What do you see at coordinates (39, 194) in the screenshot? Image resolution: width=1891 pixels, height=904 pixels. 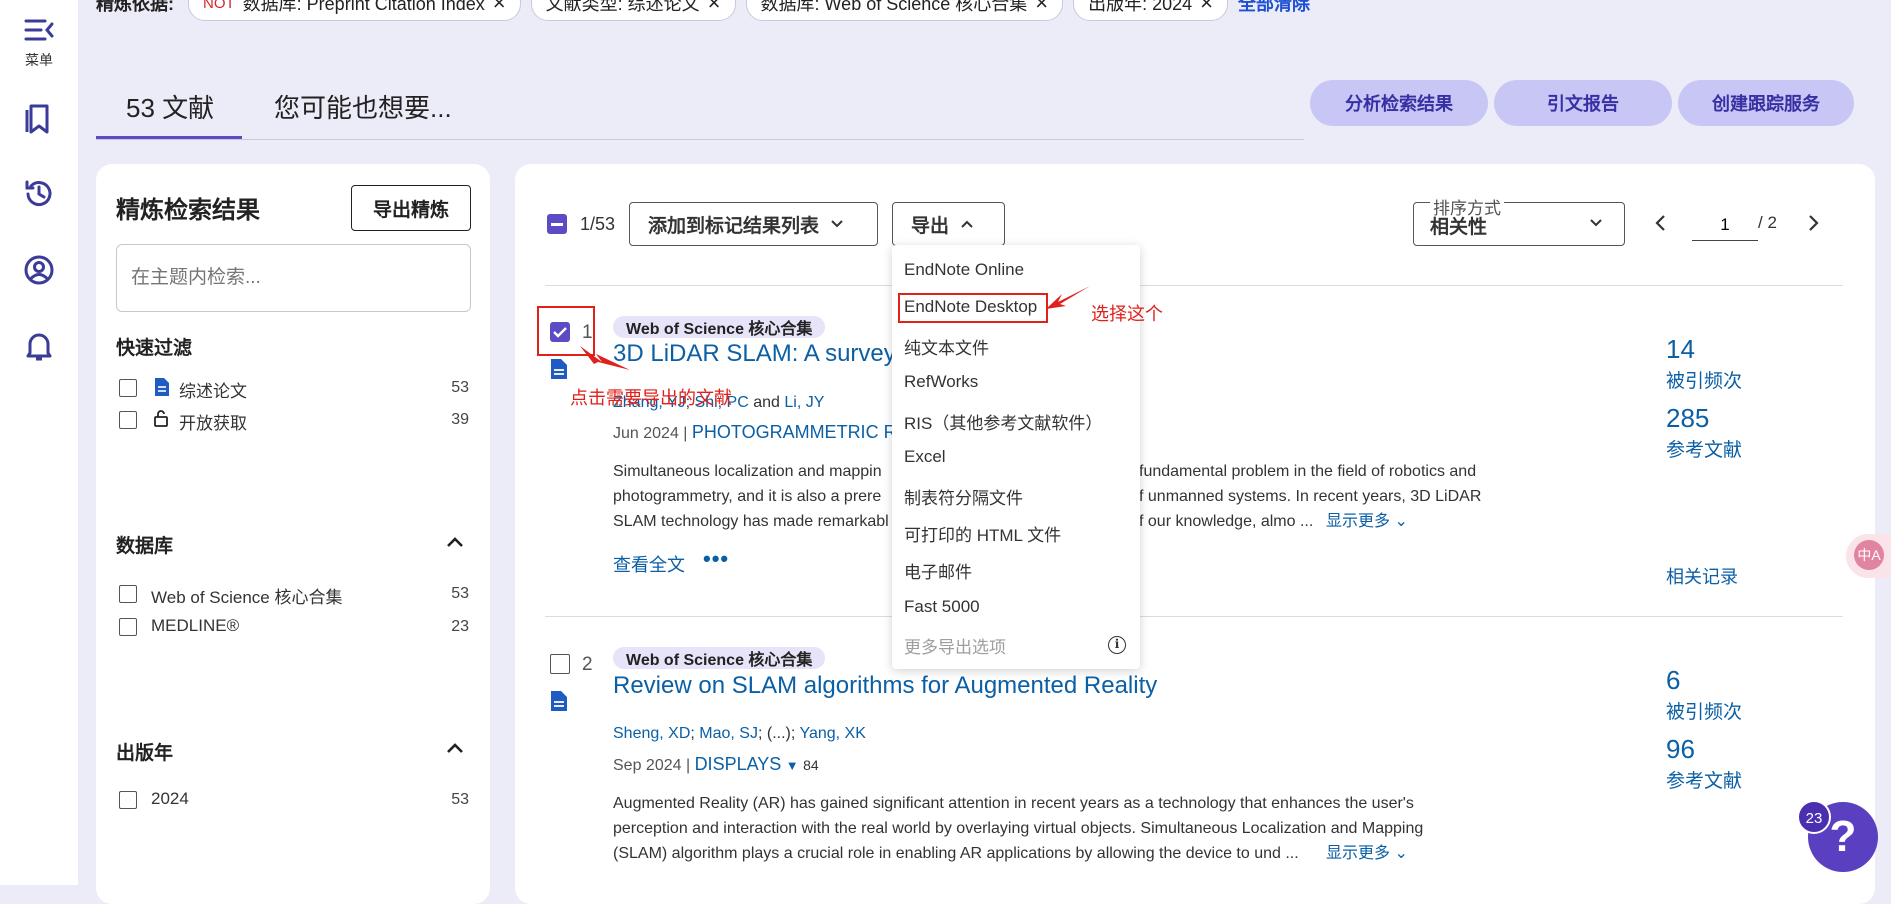 I see `history-icon` at bounding box center [39, 194].